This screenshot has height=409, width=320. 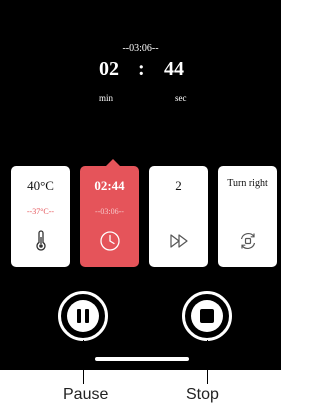 I want to click on temperature-card: 40°C --37°C--, so click(x=40, y=216).